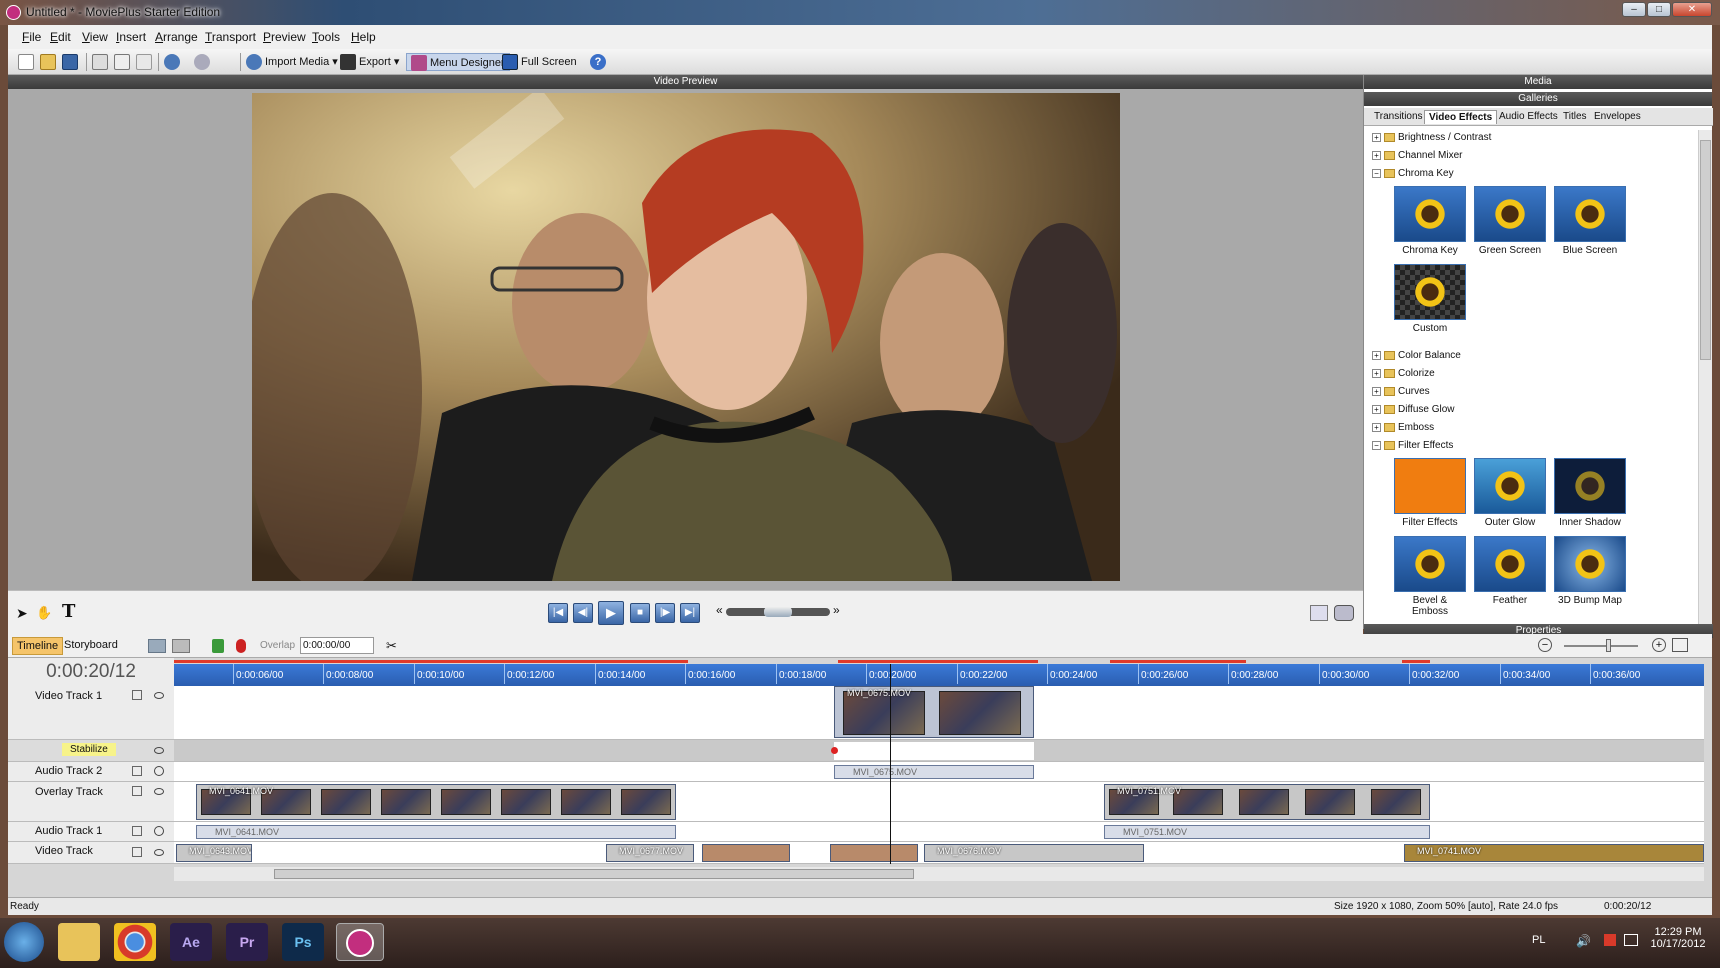 Image resolution: width=1720 pixels, height=968 pixels. Describe the element at coordinates (27, 62) in the screenshot. I see `new-icon` at that location.